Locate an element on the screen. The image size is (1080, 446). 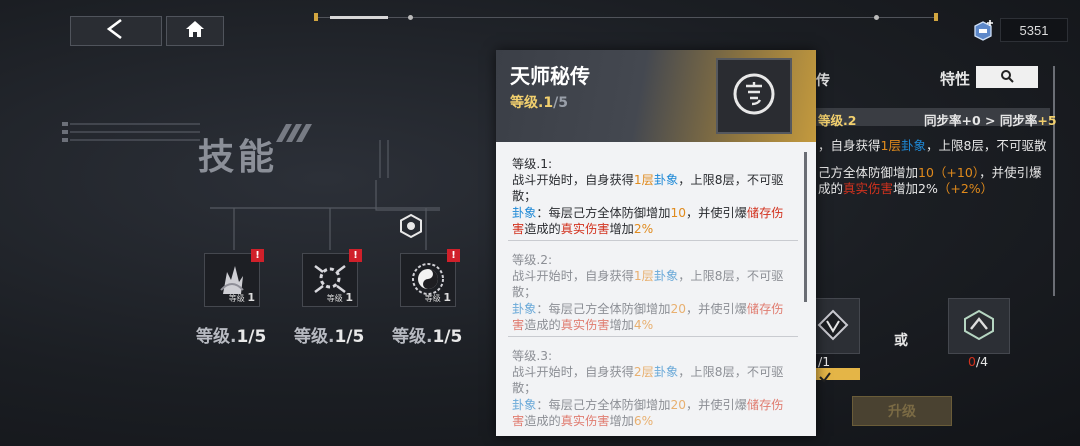
chevron-left-icon is located at coordinates (116, 31).